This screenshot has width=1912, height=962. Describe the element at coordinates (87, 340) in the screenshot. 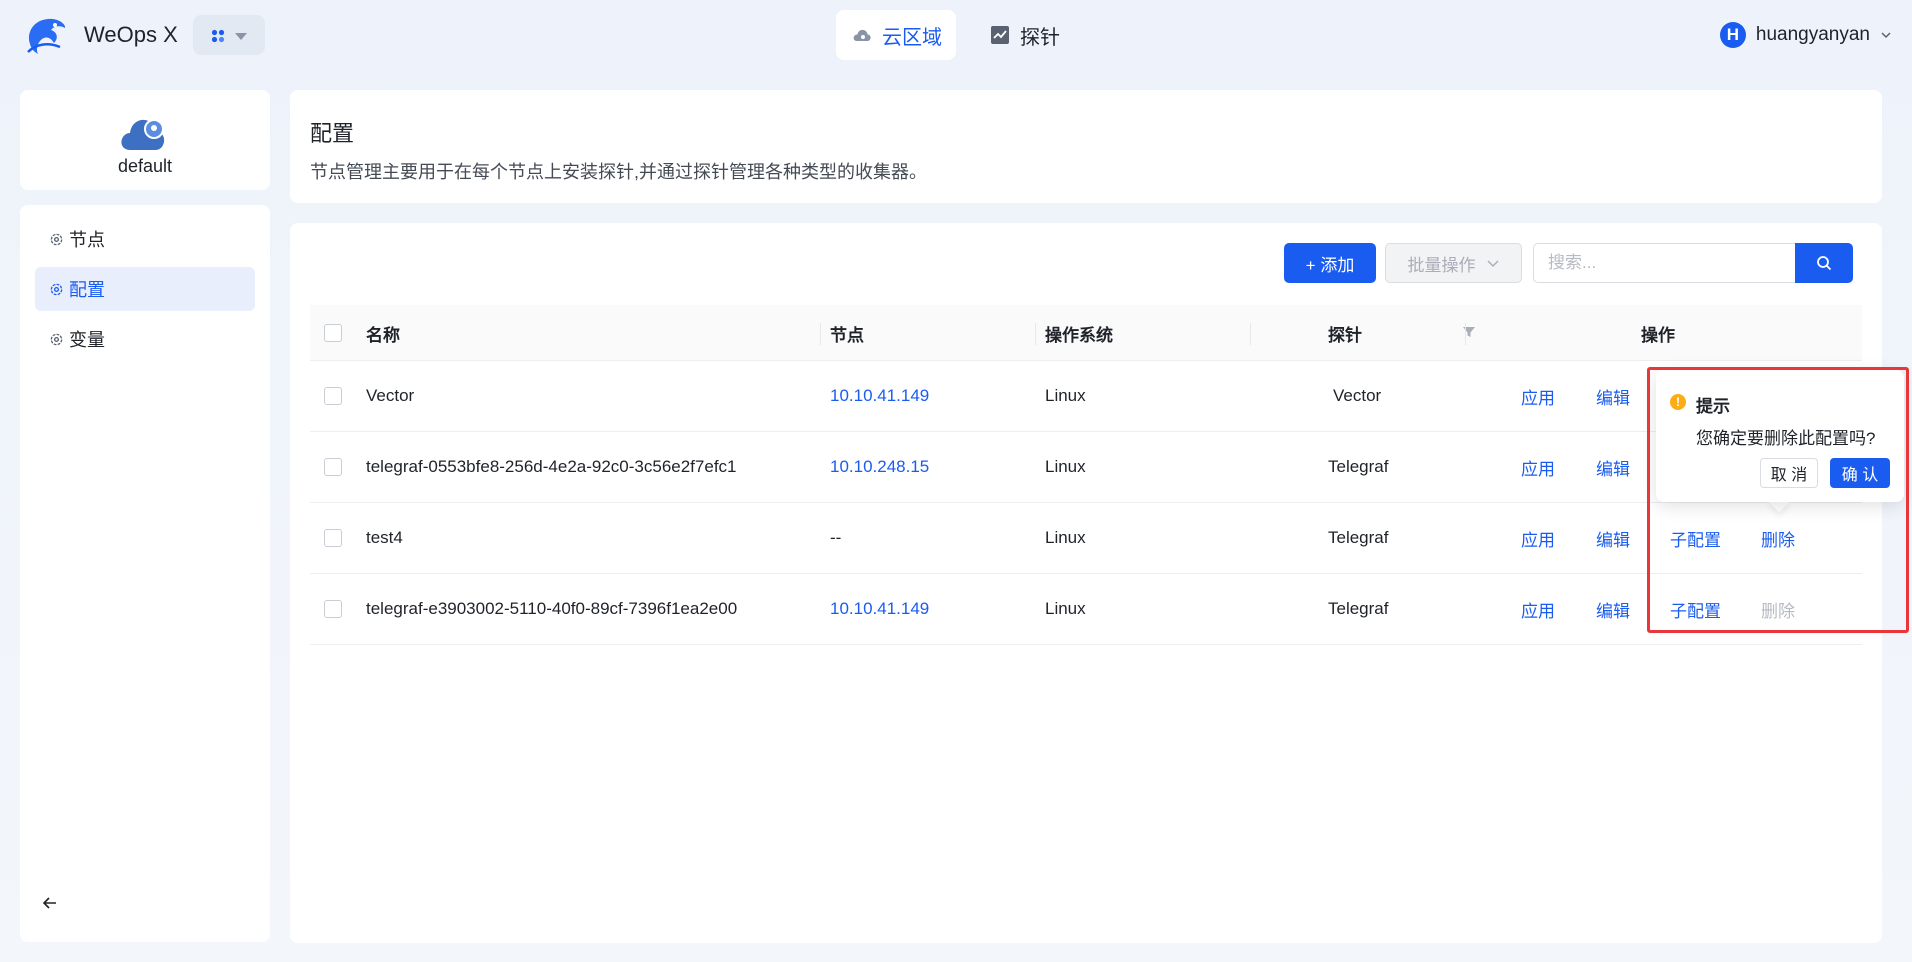

I see `sidebar-item-label: 变量` at that location.